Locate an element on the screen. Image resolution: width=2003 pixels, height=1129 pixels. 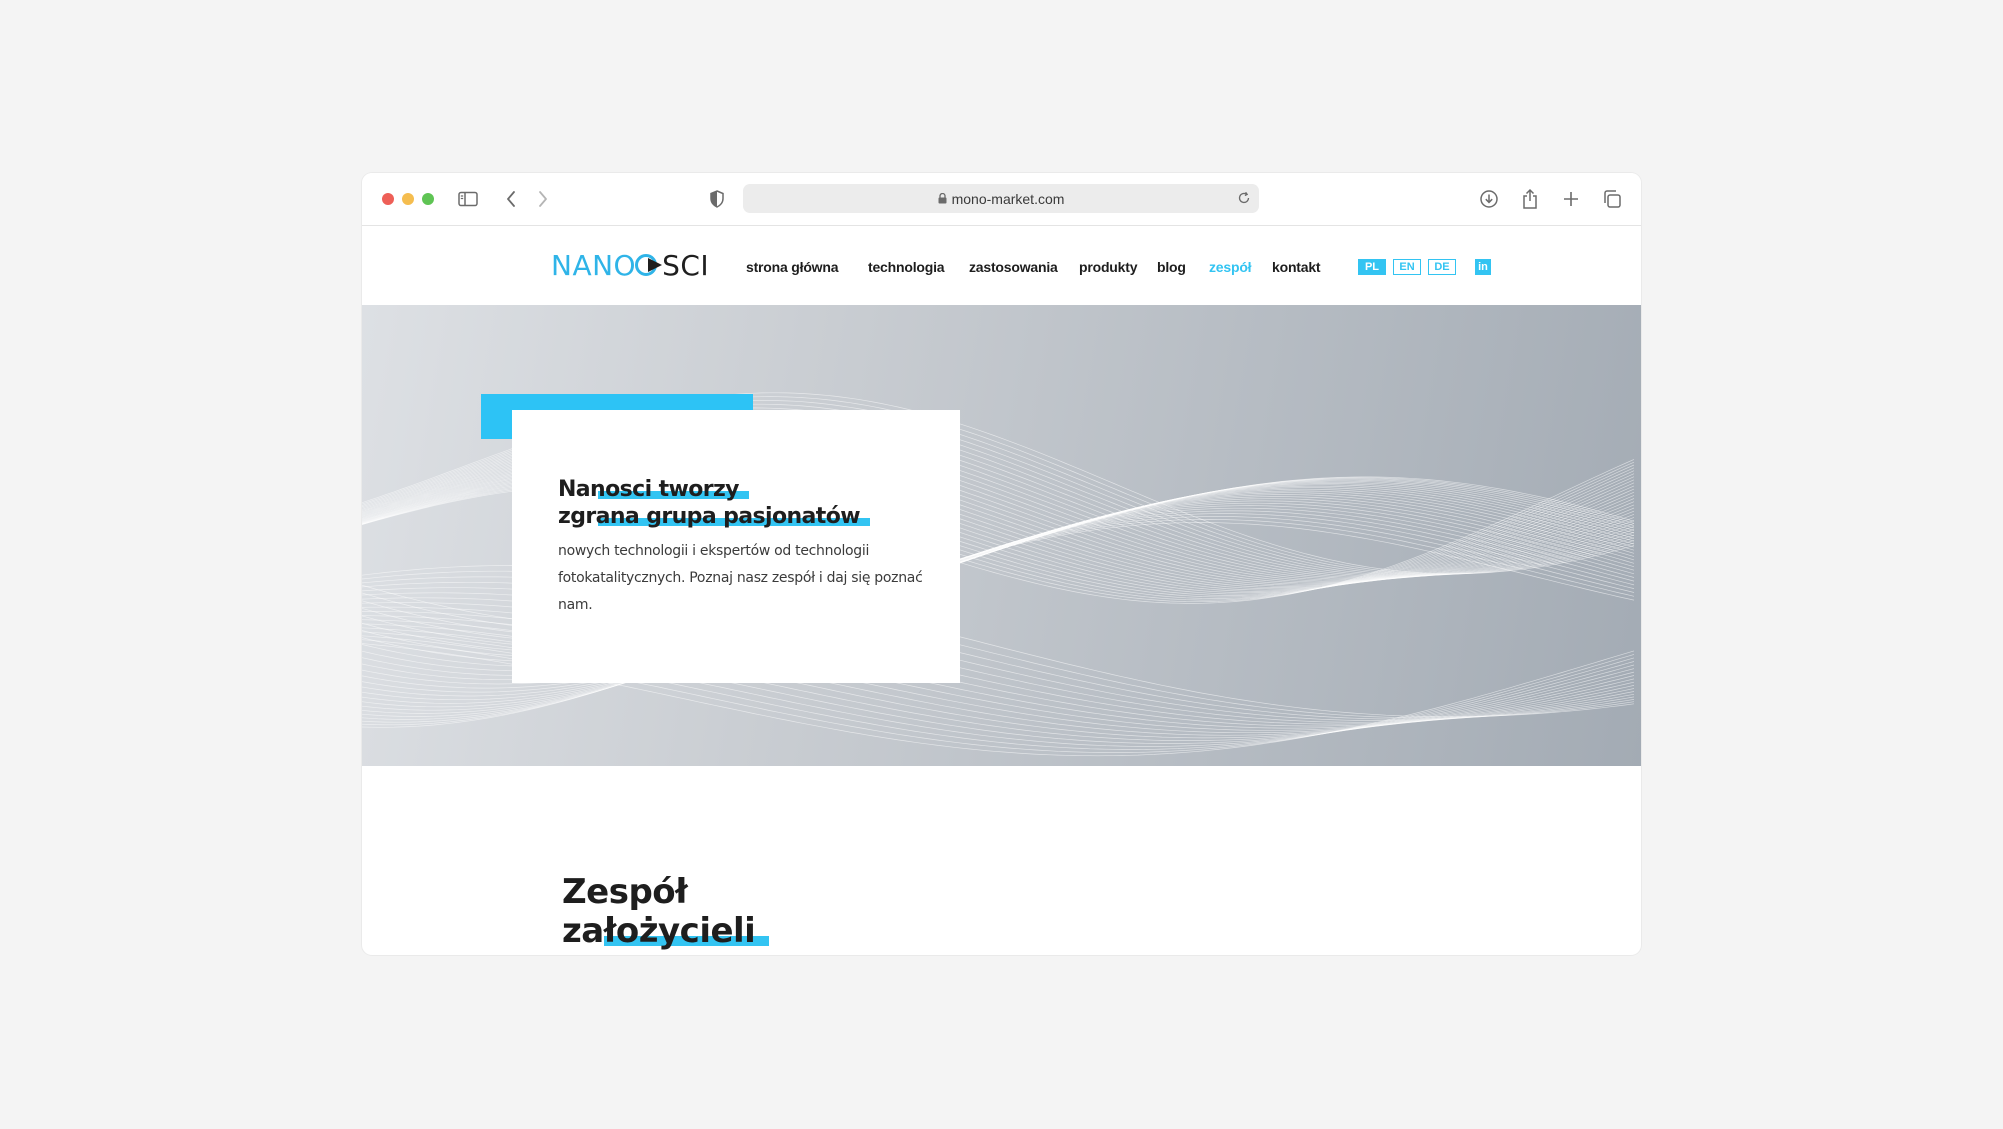
chevron-right-icon is located at coordinates (543, 199).